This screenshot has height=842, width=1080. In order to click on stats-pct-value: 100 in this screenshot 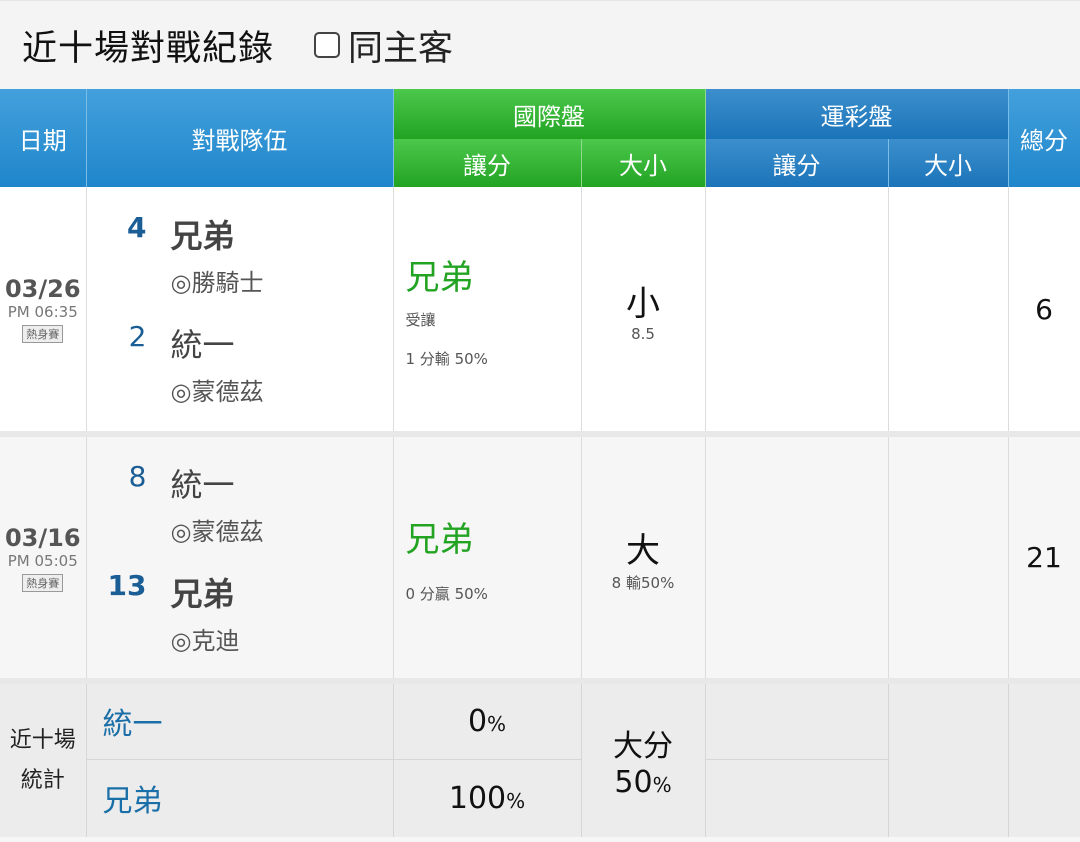, I will do `click(477, 798)`.